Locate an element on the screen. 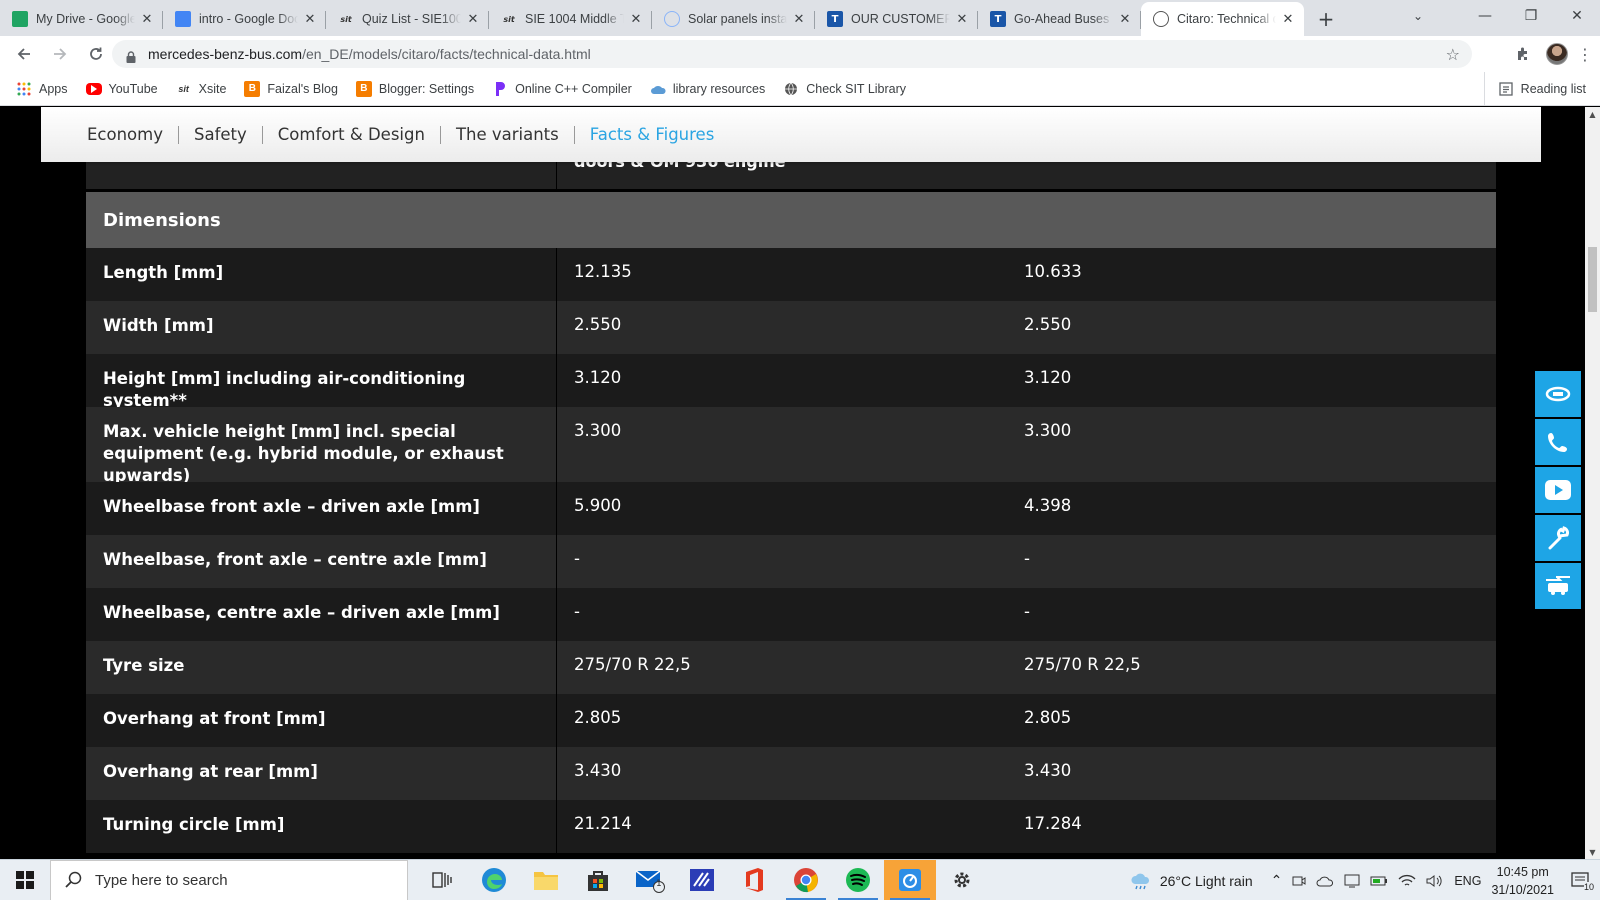  row-value: - is located at coordinates (1027, 611).